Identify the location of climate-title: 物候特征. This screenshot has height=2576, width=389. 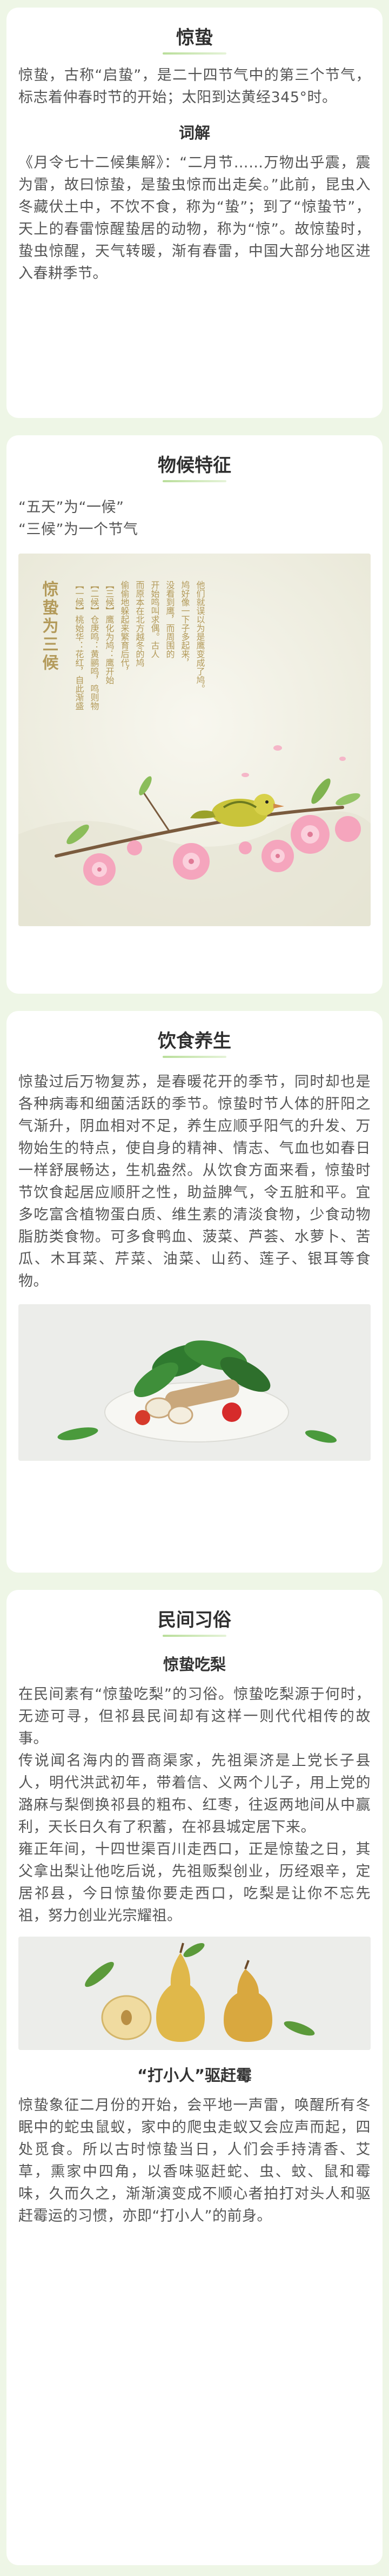
(194, 466).